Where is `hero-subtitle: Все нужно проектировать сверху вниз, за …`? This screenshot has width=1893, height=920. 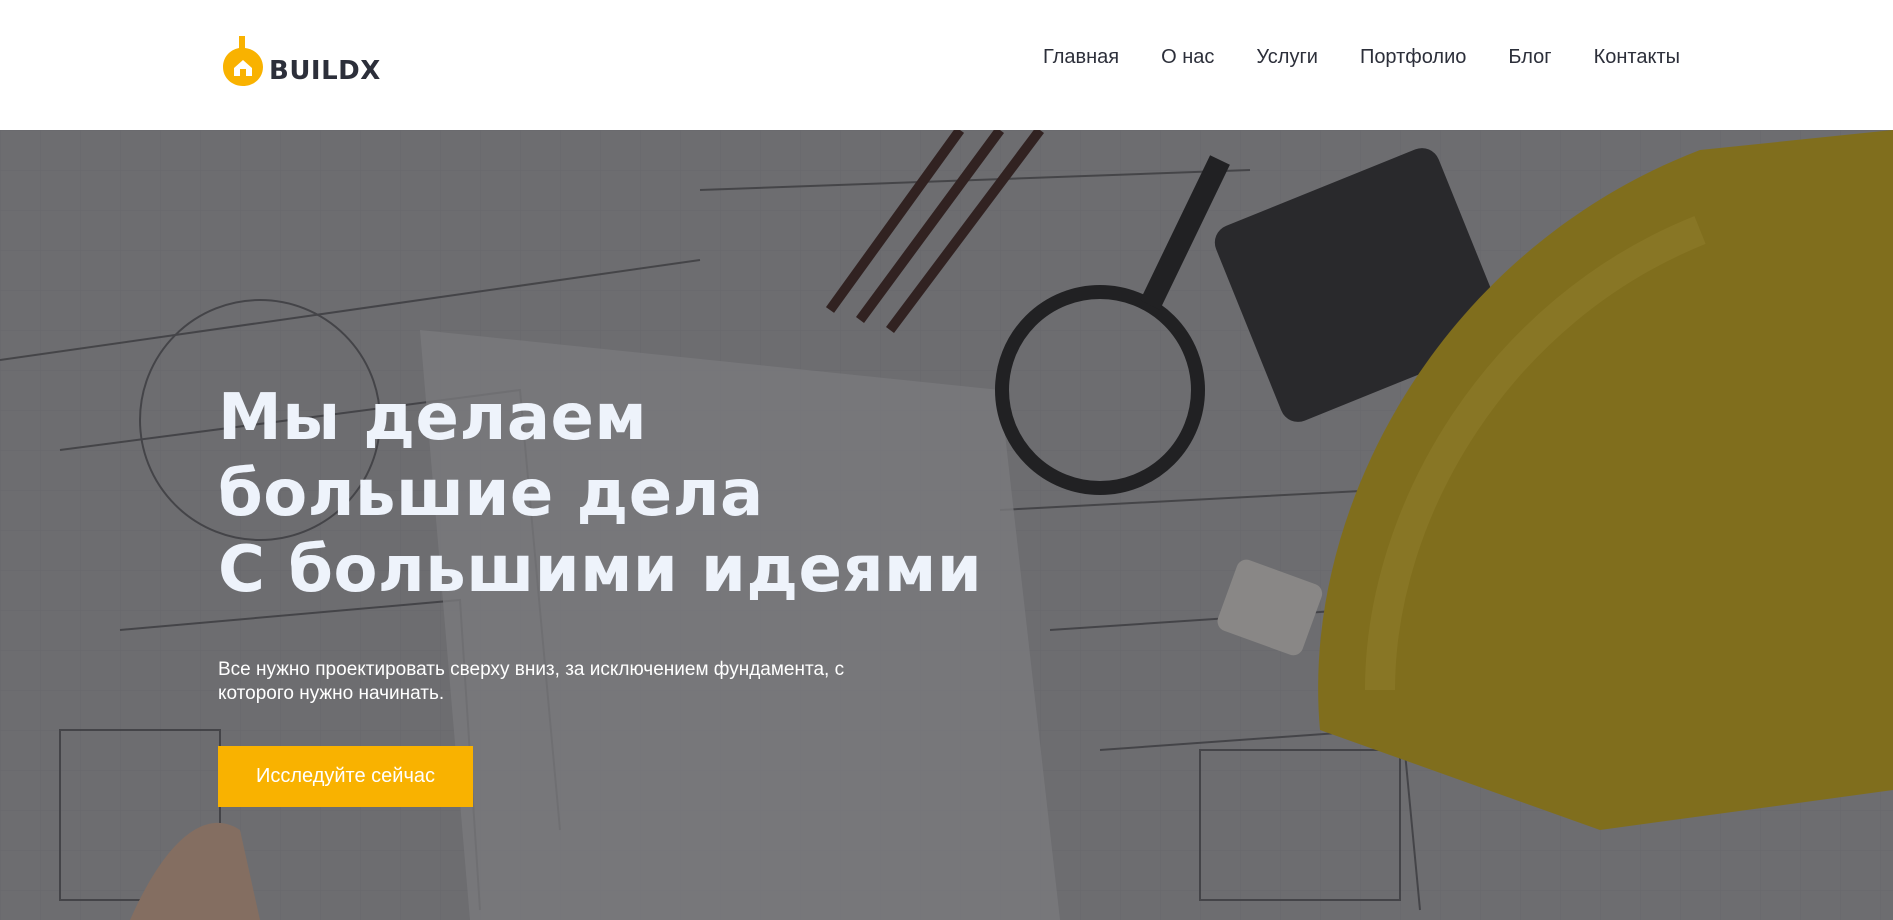 hero-subtitle: Все нужно проектировать сверху вниз, за … is located at coordinates (531, 681).